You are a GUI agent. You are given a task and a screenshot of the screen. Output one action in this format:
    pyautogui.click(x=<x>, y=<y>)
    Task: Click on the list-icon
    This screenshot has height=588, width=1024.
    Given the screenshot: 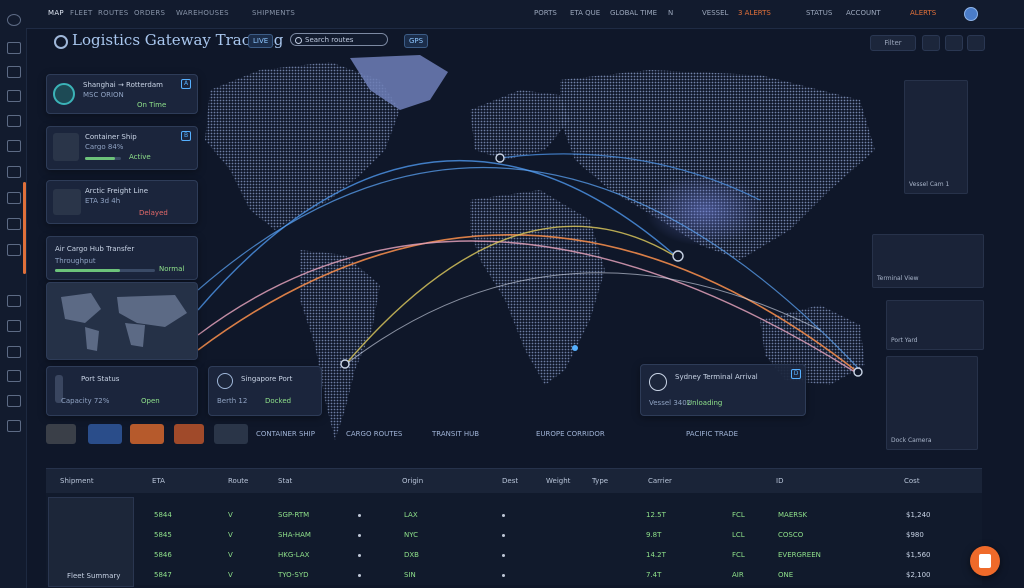 What is the action you would take?
    pyautogui.click(x=14, y=96)
    